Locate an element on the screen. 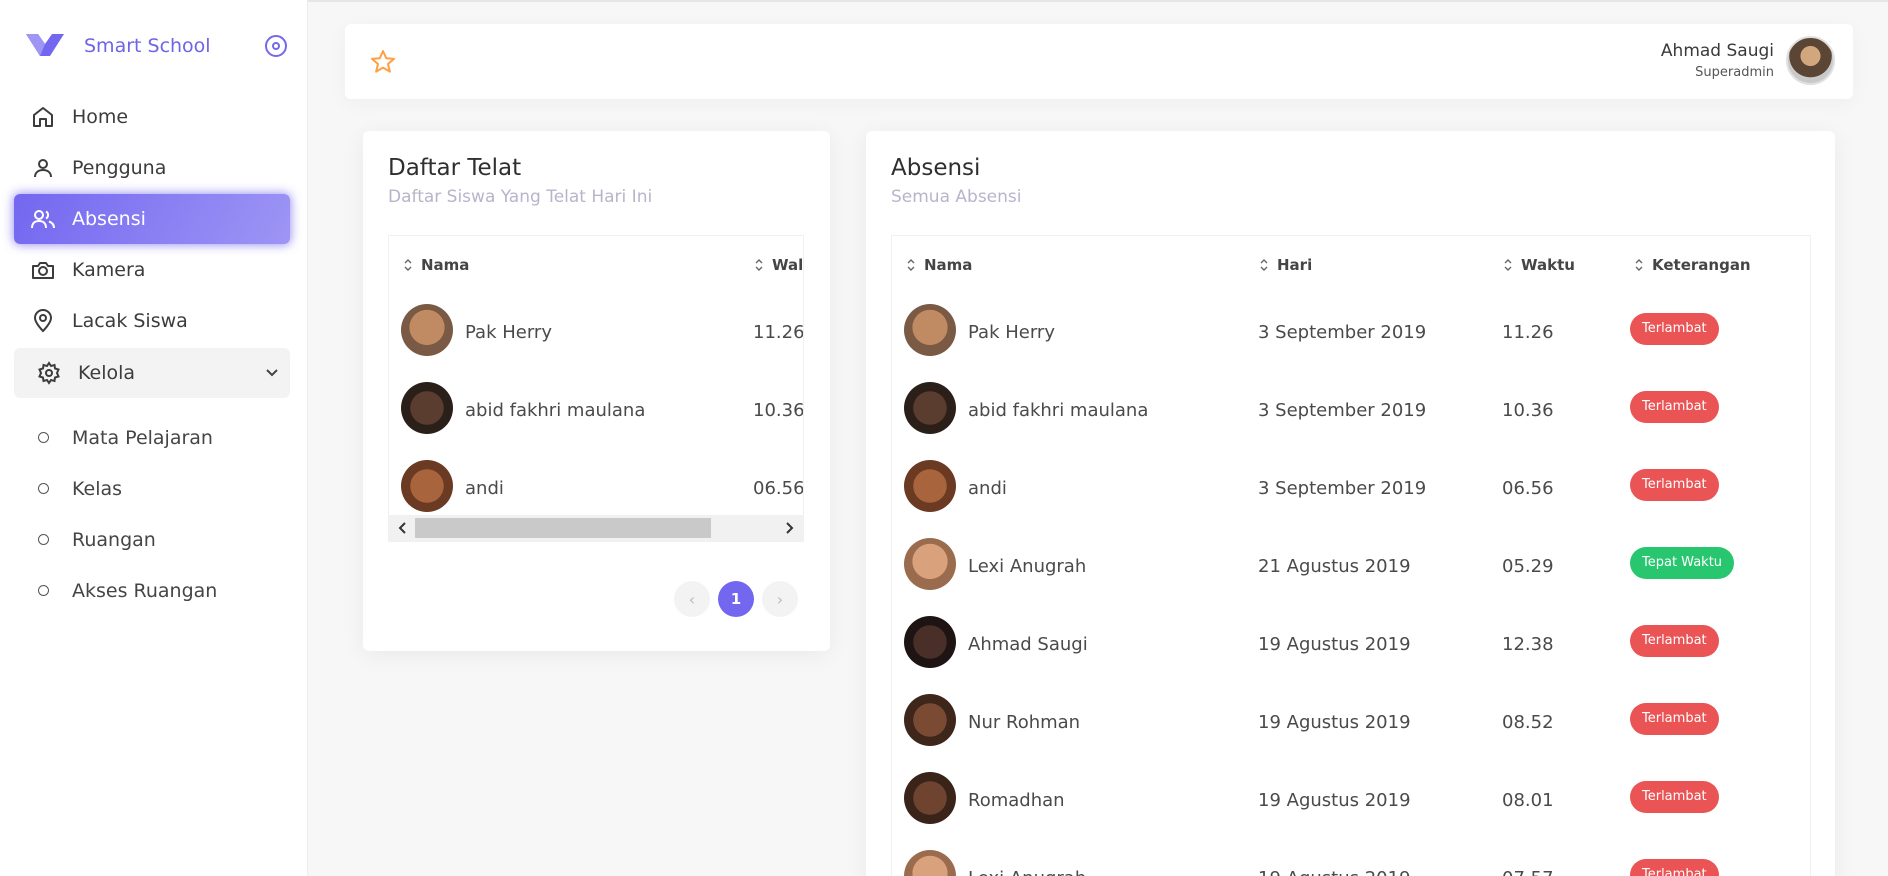 The height and width of the screenshot is (876, 1888). user-role: Superadmin is located at coordinates (1734, 72).